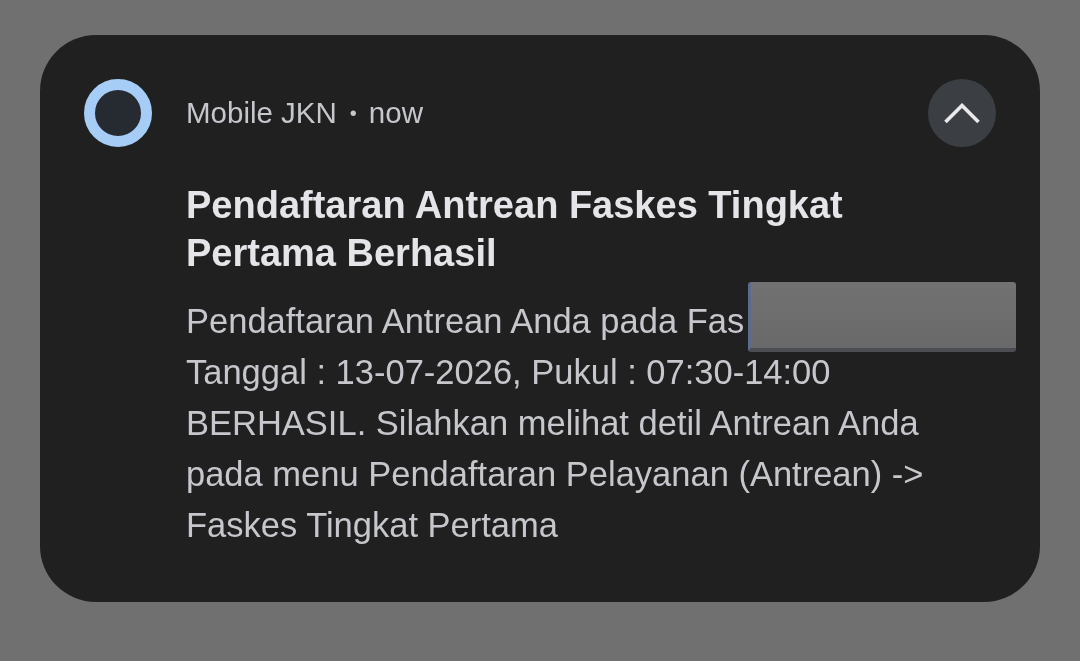 This screenshot has width=1080, height=661. What do you see at coordinates (395, 113) in the screenshot?
I see `notification-time: now` at bounding box center [395, 113].